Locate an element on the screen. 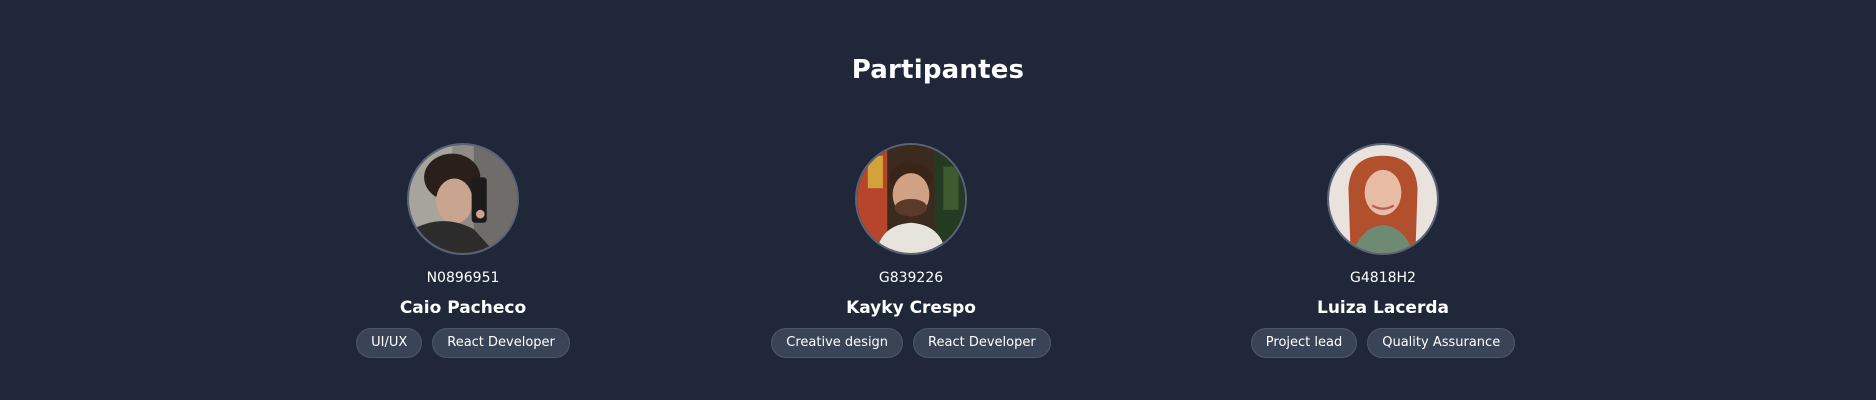  role-tags: Project lead Quality Assurance is located at coordinates (1383, 343).